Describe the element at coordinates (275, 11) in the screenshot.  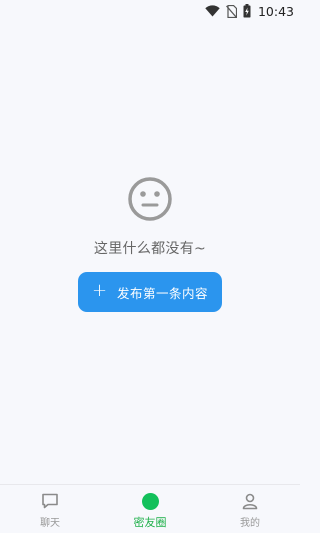
I see `status-time: 10:43` at that location.